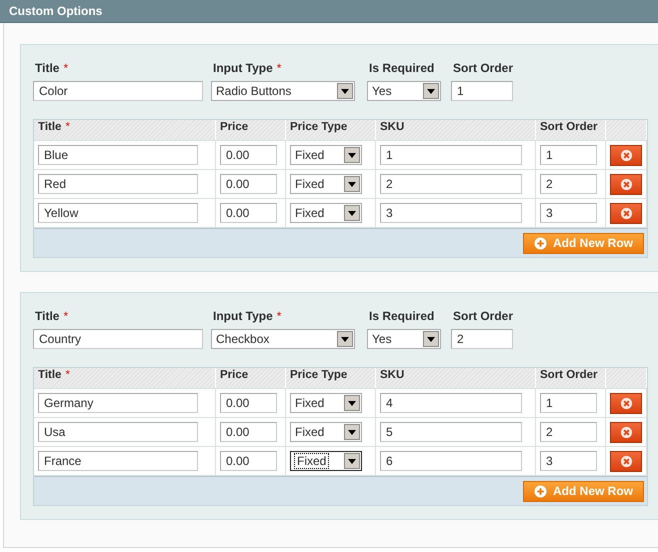 Image resolution: width=658 pixels, height=552 pixels. Describe the element at coordinates (451, 432) in the screenshot. I see `sku-field: 5` at that location.